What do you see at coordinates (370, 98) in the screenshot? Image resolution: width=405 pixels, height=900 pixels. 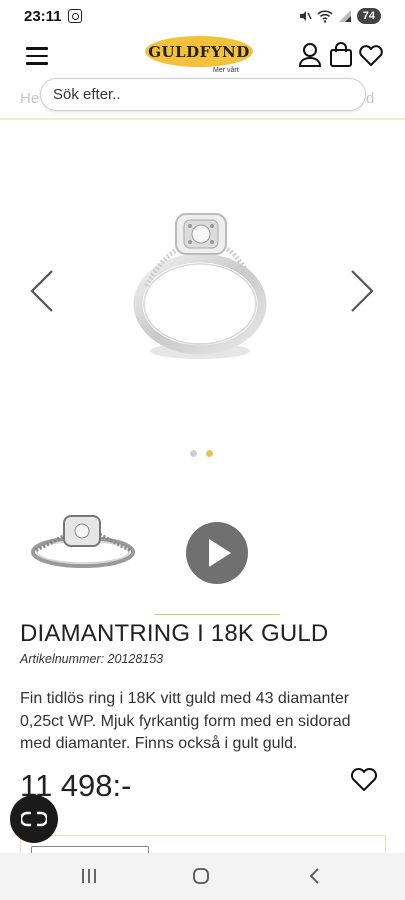 I see `breadcrumb-right: d` at bounding box center [370, 98].